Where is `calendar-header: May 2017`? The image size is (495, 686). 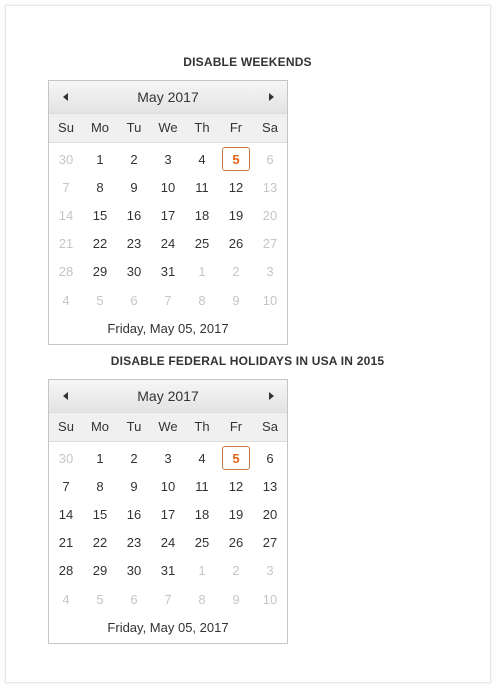 calendar-header: May 2017 is located at coordinates (168, 97).